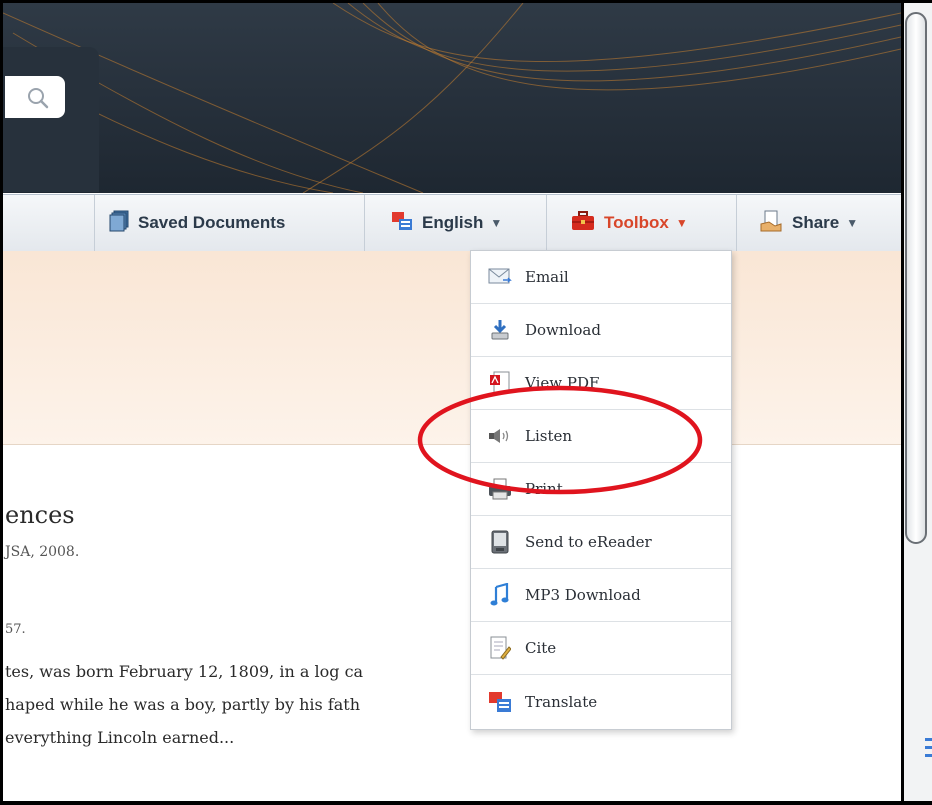 The width and height of the screenshot is (932, 805). Describe the element at coordinates (500, 277) in the screenshot. I see `email-icon` at that location.